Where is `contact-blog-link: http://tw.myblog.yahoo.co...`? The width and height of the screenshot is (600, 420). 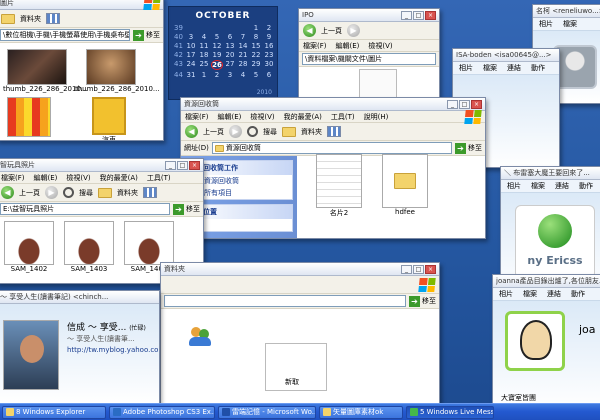
contact-blog-link: http://tw.myblog.yahoo.co... is located at coordinates (113, 350).